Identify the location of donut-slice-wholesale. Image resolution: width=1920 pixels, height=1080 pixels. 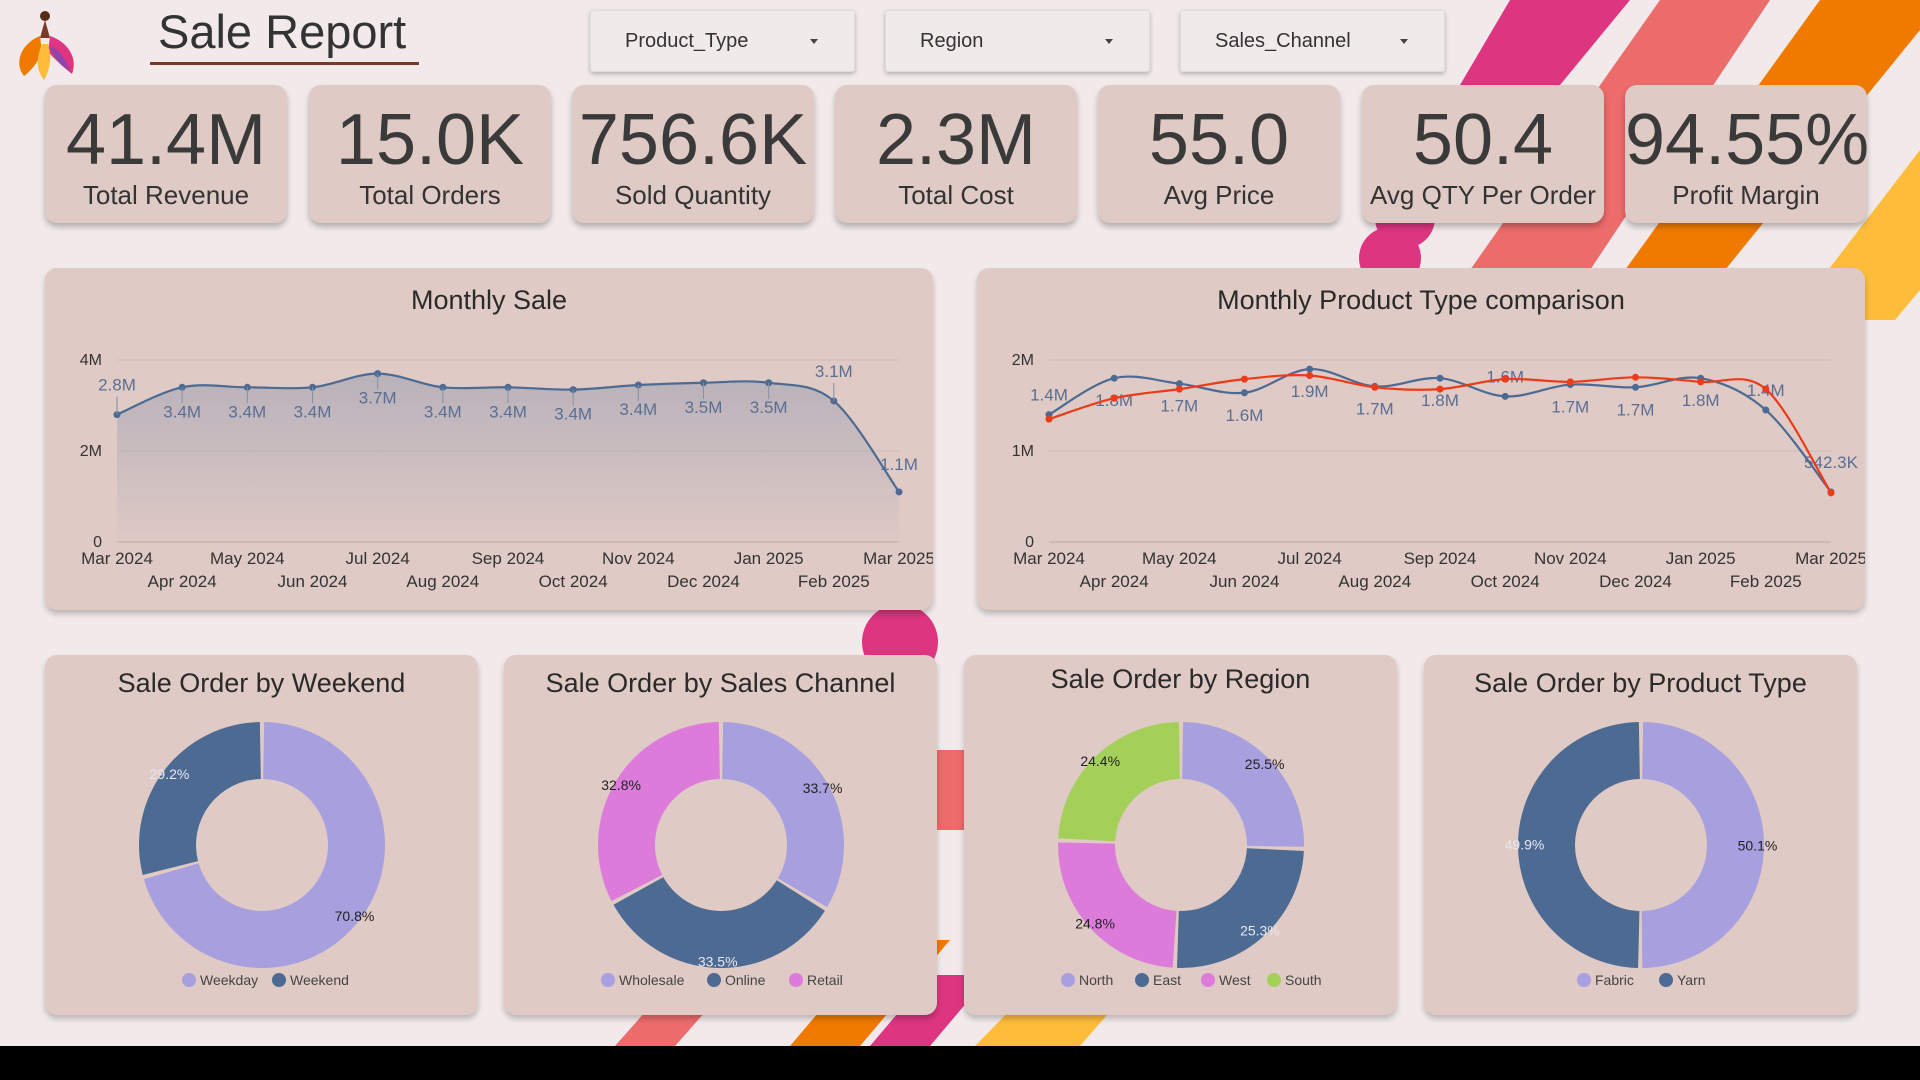
(783, 814).